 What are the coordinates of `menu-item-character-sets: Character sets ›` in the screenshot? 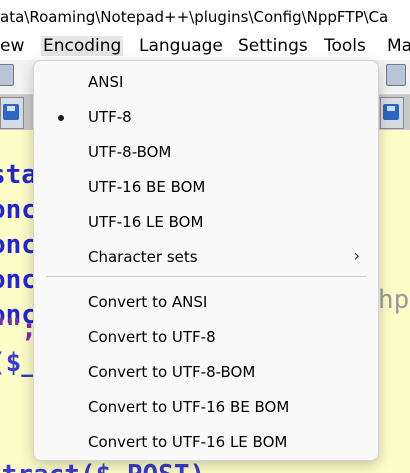 It's located at (206, 257).